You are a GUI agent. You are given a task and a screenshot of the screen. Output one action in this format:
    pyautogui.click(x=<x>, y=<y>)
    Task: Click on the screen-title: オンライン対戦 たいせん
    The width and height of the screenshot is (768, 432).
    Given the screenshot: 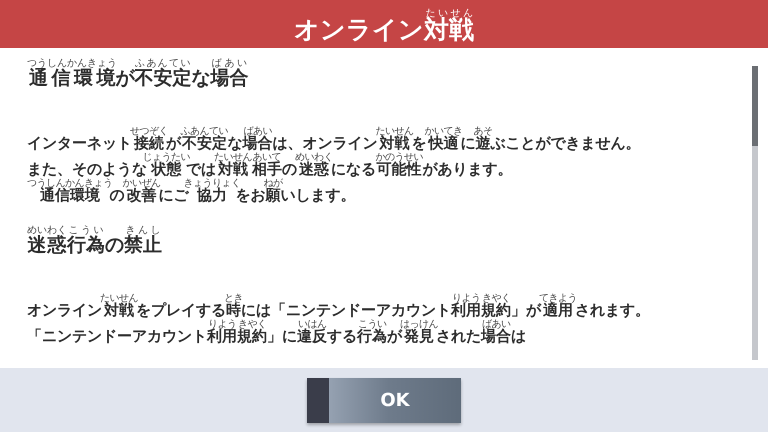 What is the action you would take?
    pyautogui.click(x=384, y=25)
    